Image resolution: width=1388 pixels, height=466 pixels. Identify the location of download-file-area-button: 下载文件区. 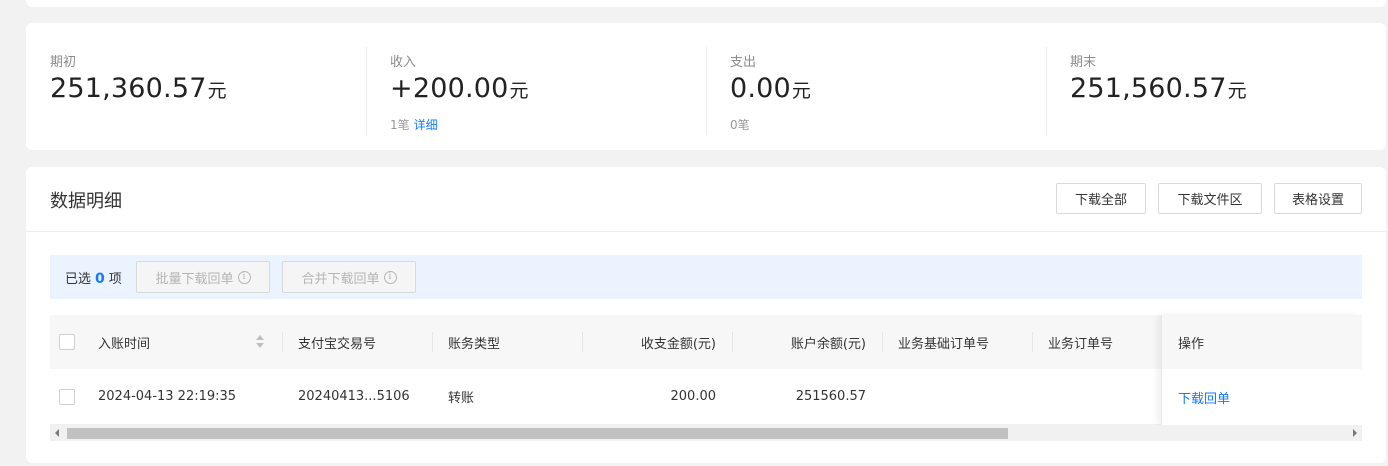
(1210, 198).